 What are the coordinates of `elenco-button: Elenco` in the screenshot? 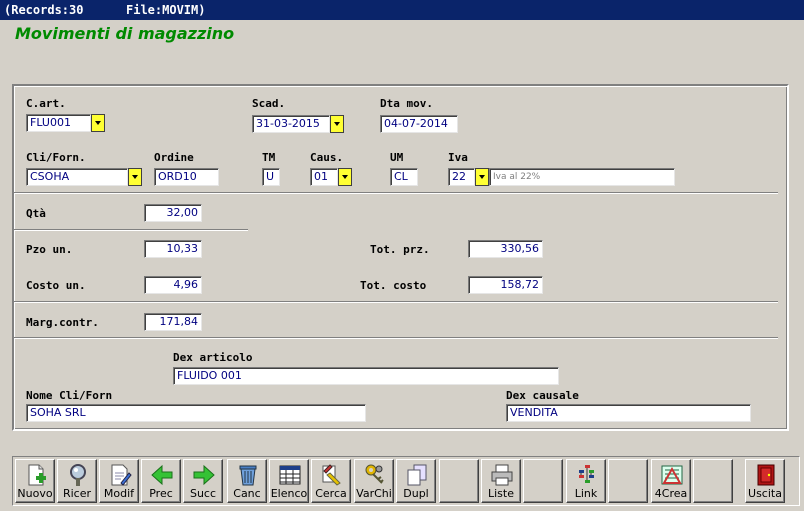 It's located at (289, 481).